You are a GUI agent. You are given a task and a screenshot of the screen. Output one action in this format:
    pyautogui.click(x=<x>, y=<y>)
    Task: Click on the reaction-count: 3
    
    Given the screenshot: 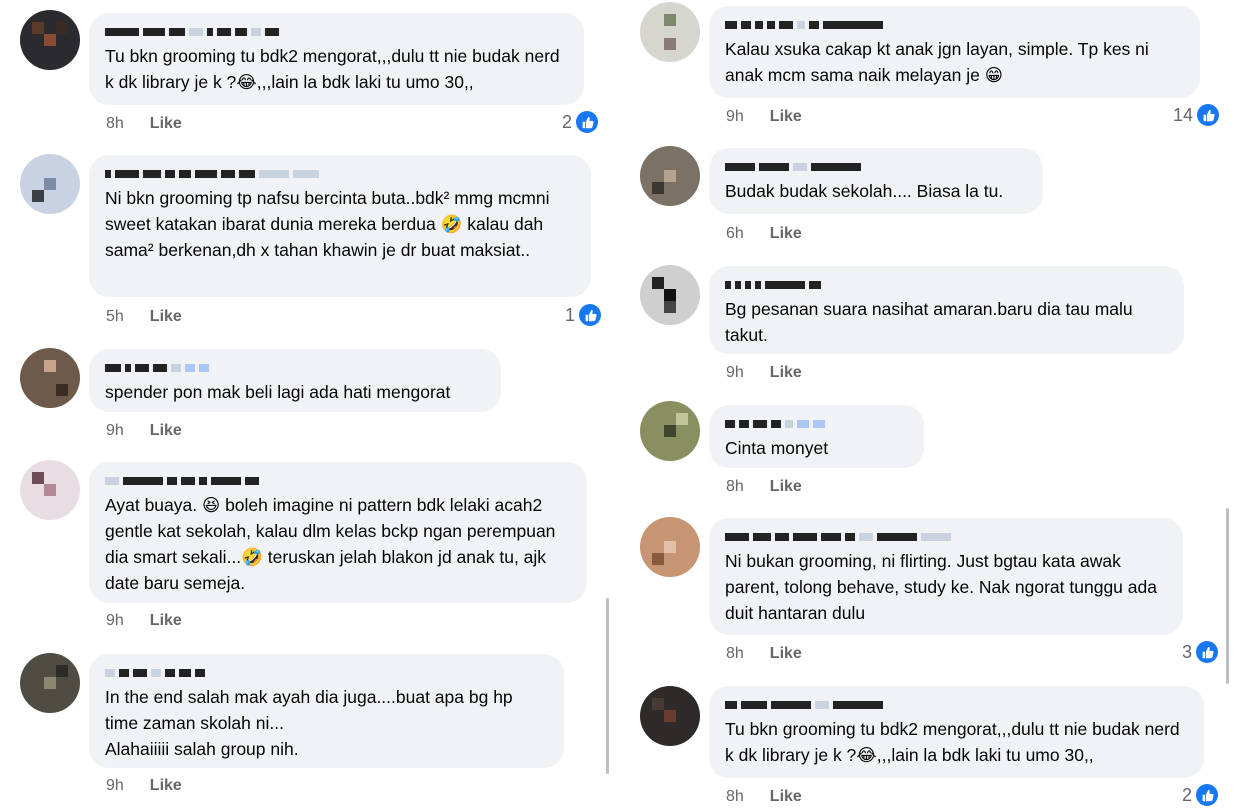 What is the action you would take?
    pyautogui.click(x=1200, y=652)
    